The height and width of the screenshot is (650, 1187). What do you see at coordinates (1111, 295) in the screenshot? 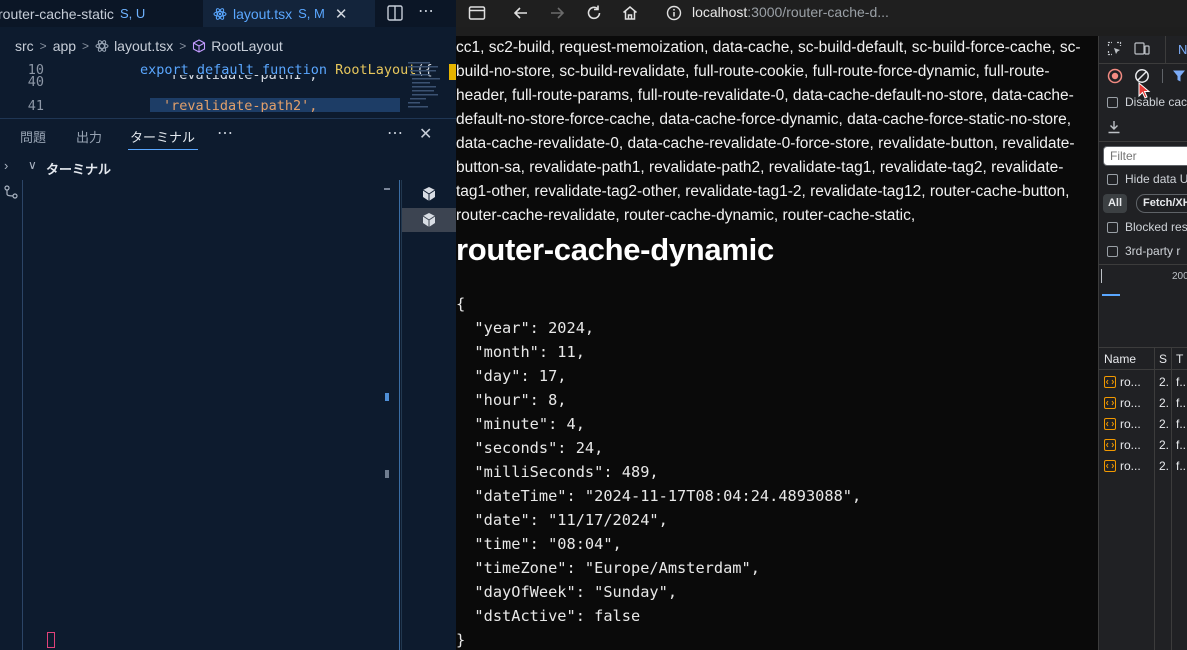
I see `timeline-request-bar` at bounding box center [1111, 295].